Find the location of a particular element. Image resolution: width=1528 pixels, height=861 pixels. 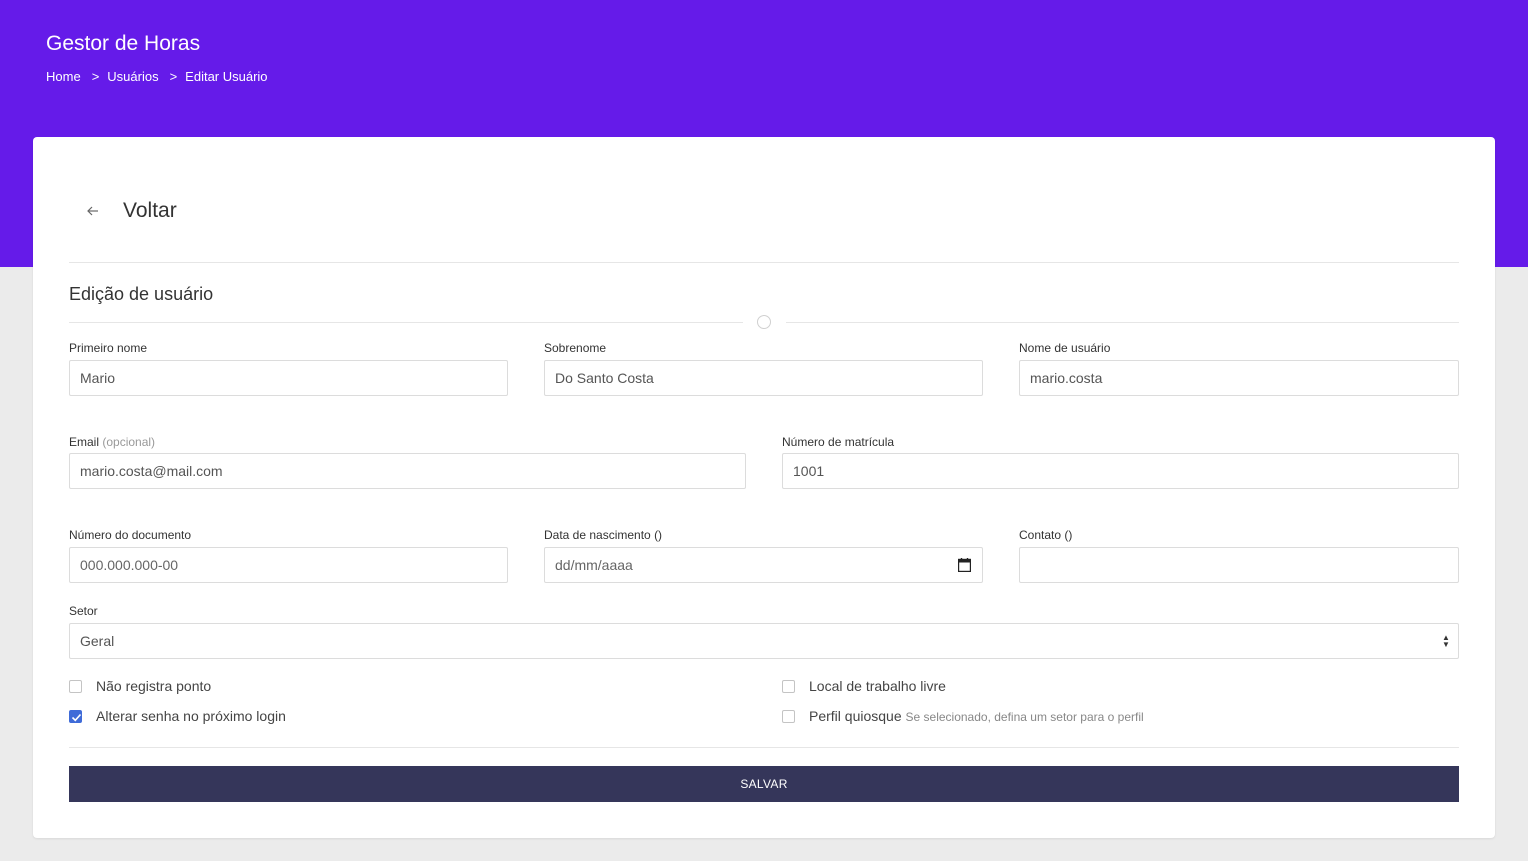

sector-select: Geral is located at coordinates (764, 641).